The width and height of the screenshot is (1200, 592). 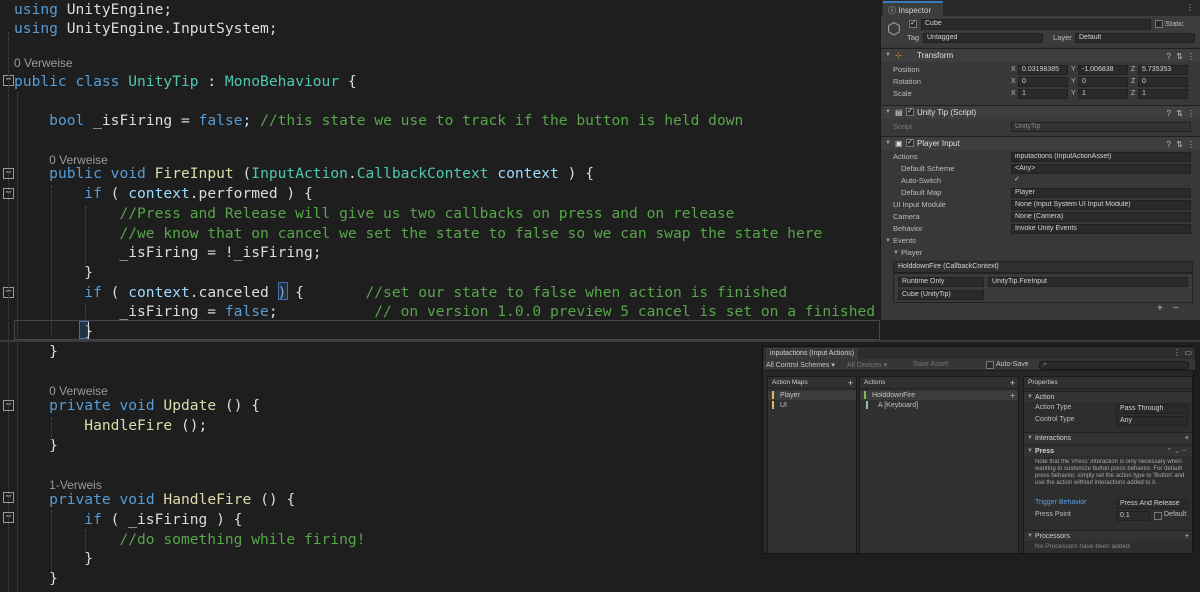 What do you see at coordinates (1088, 282) in the screenshot?
I see `function-dropdown: UnityTip.FireInput` at bounding box center [1088, 282].